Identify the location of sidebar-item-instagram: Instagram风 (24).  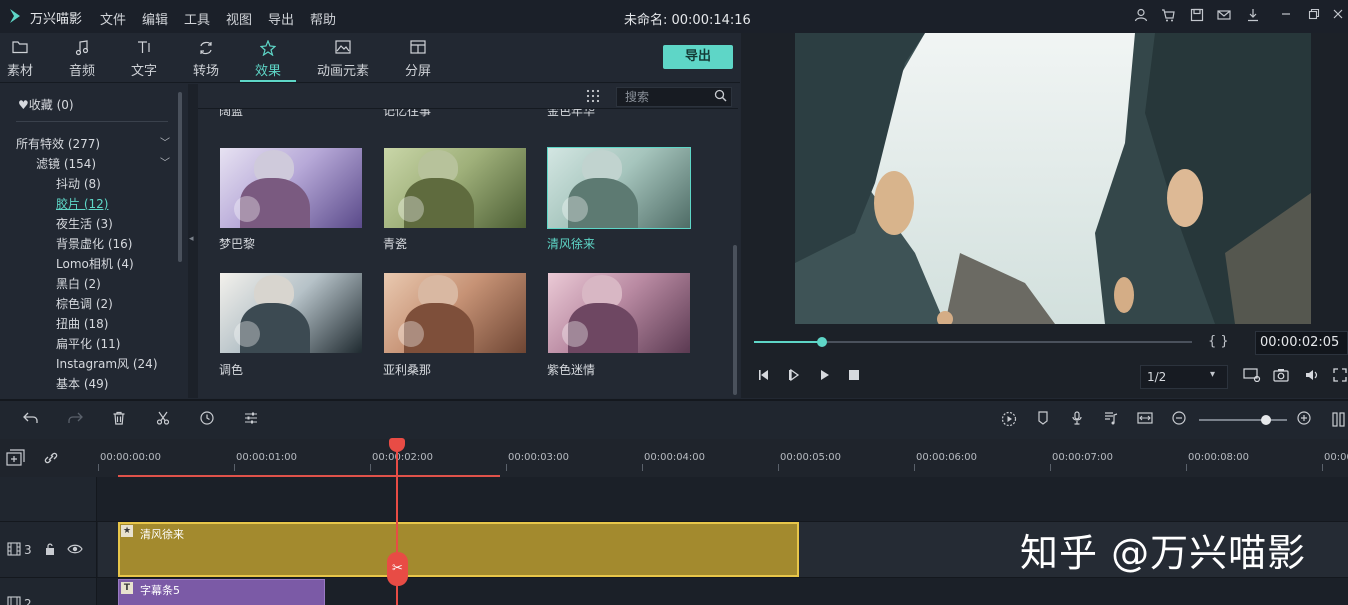
(107, 363).